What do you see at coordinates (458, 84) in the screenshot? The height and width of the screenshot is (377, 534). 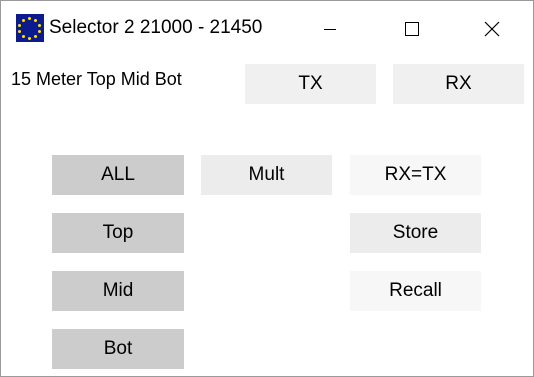 I see `rx-button: RX` at bounding box center [458, 84].